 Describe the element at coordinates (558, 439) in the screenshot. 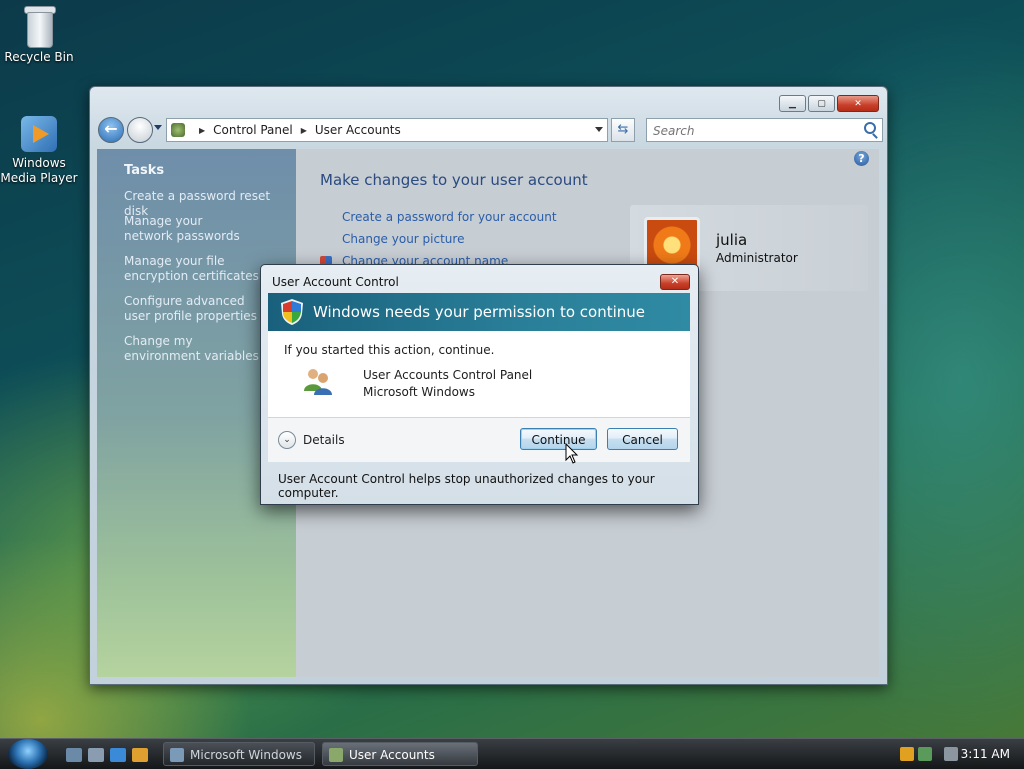

I see `continue-button: Continue` at that location.